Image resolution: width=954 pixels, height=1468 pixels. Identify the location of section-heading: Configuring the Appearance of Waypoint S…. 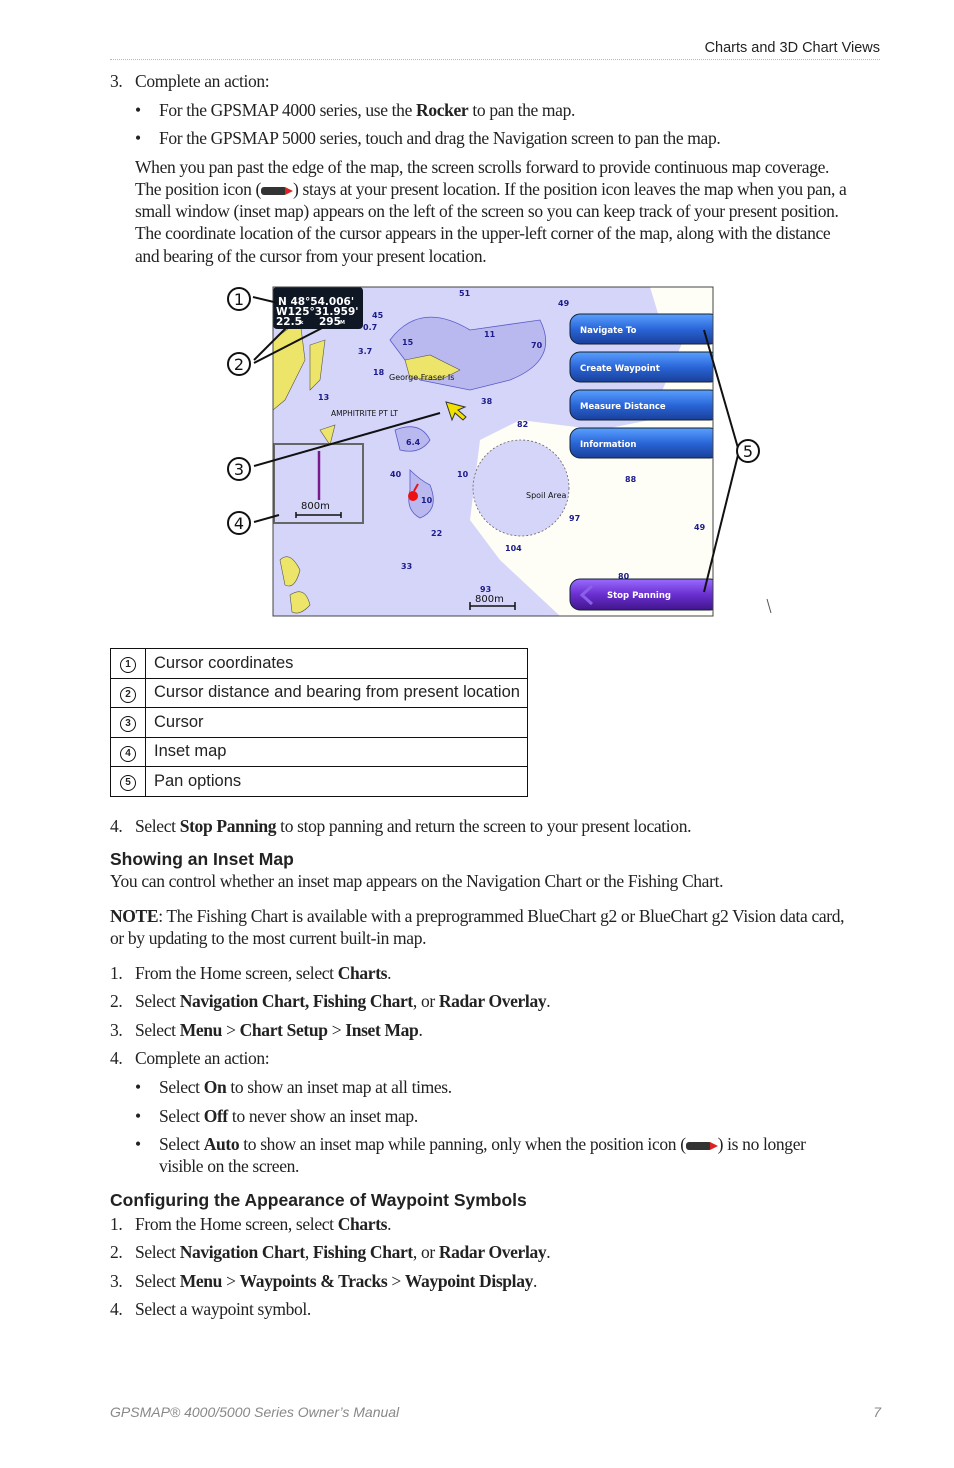
(318, 1200).